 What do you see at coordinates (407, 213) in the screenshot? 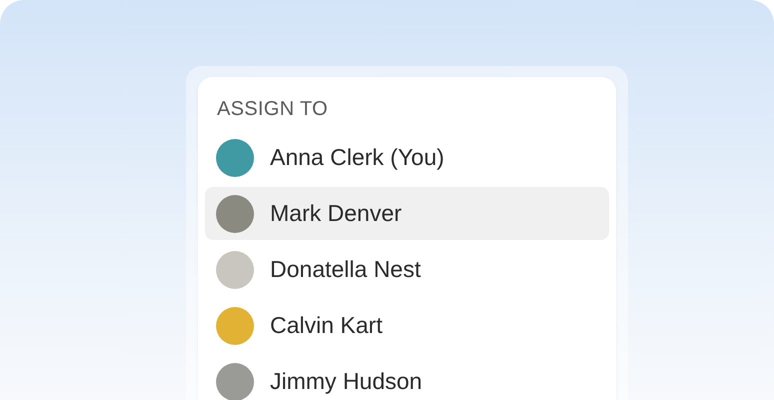
I see `person-item: Mark Denver` at bounding box center [407, 213].